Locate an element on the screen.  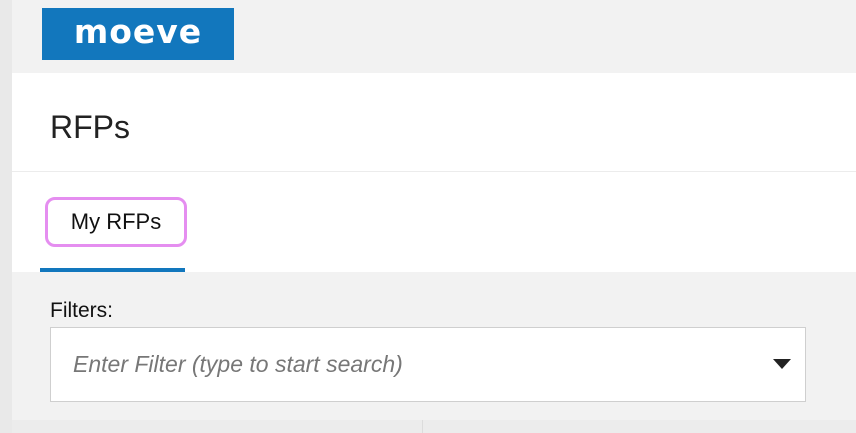
tab-my-rfps: My RFPs is located at coordinates (116, 222).